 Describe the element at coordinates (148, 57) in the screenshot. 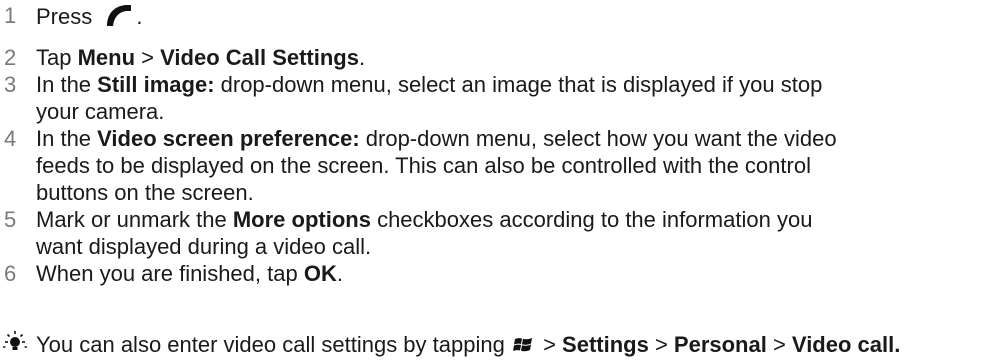

I see `step-2-sep: >` at that location.